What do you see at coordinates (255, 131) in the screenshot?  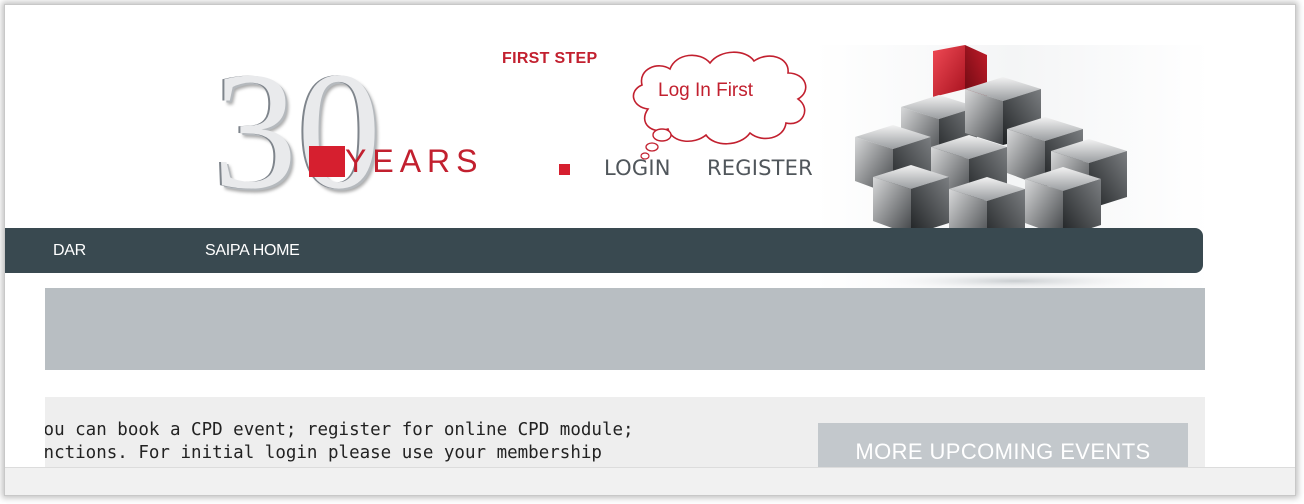 I see `logo-digit-three: 3` at bounding box center [255, 131].